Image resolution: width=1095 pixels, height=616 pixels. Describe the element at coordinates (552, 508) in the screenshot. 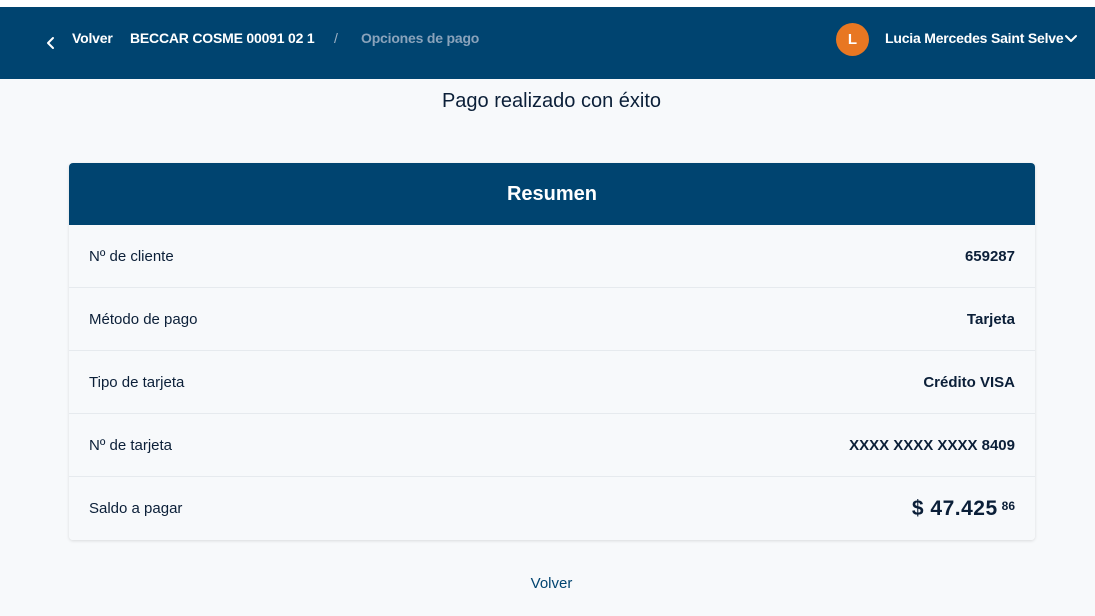

I see `summary-row-balance: Saldo a pagar $ 47.425 86` at that location.